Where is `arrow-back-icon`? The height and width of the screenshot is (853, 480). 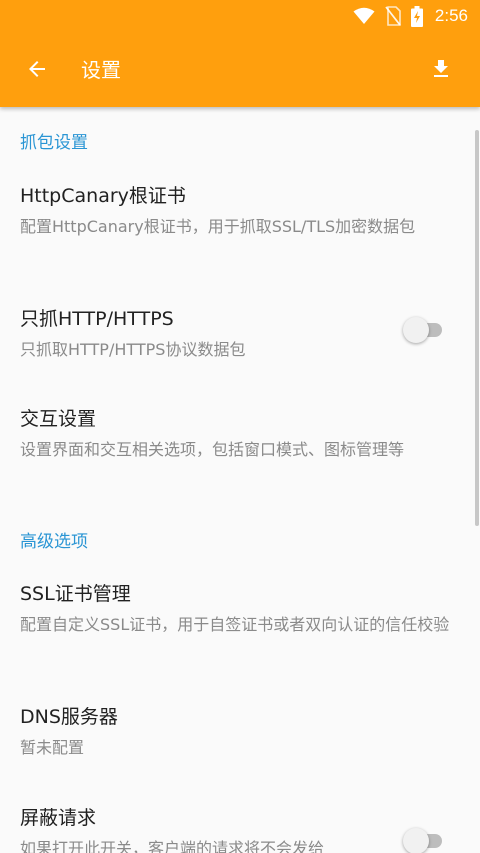 arrow-back-icon is located at coordinates (37, 69).